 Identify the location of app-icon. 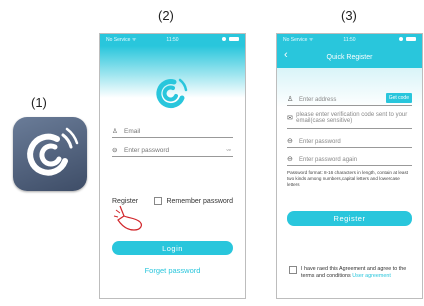
(50, 154).